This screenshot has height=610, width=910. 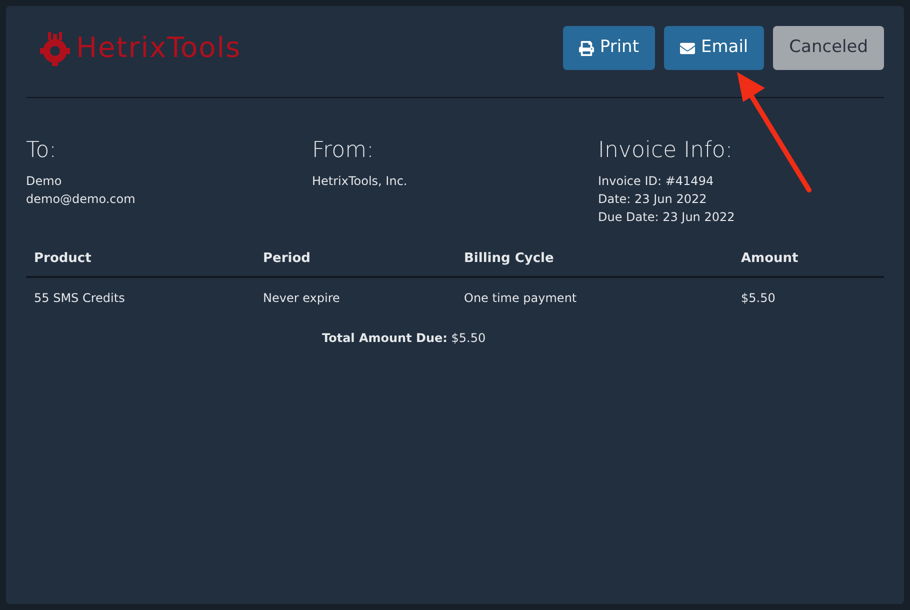 I want to click on print-button: Print, so click(x=608, y=48).